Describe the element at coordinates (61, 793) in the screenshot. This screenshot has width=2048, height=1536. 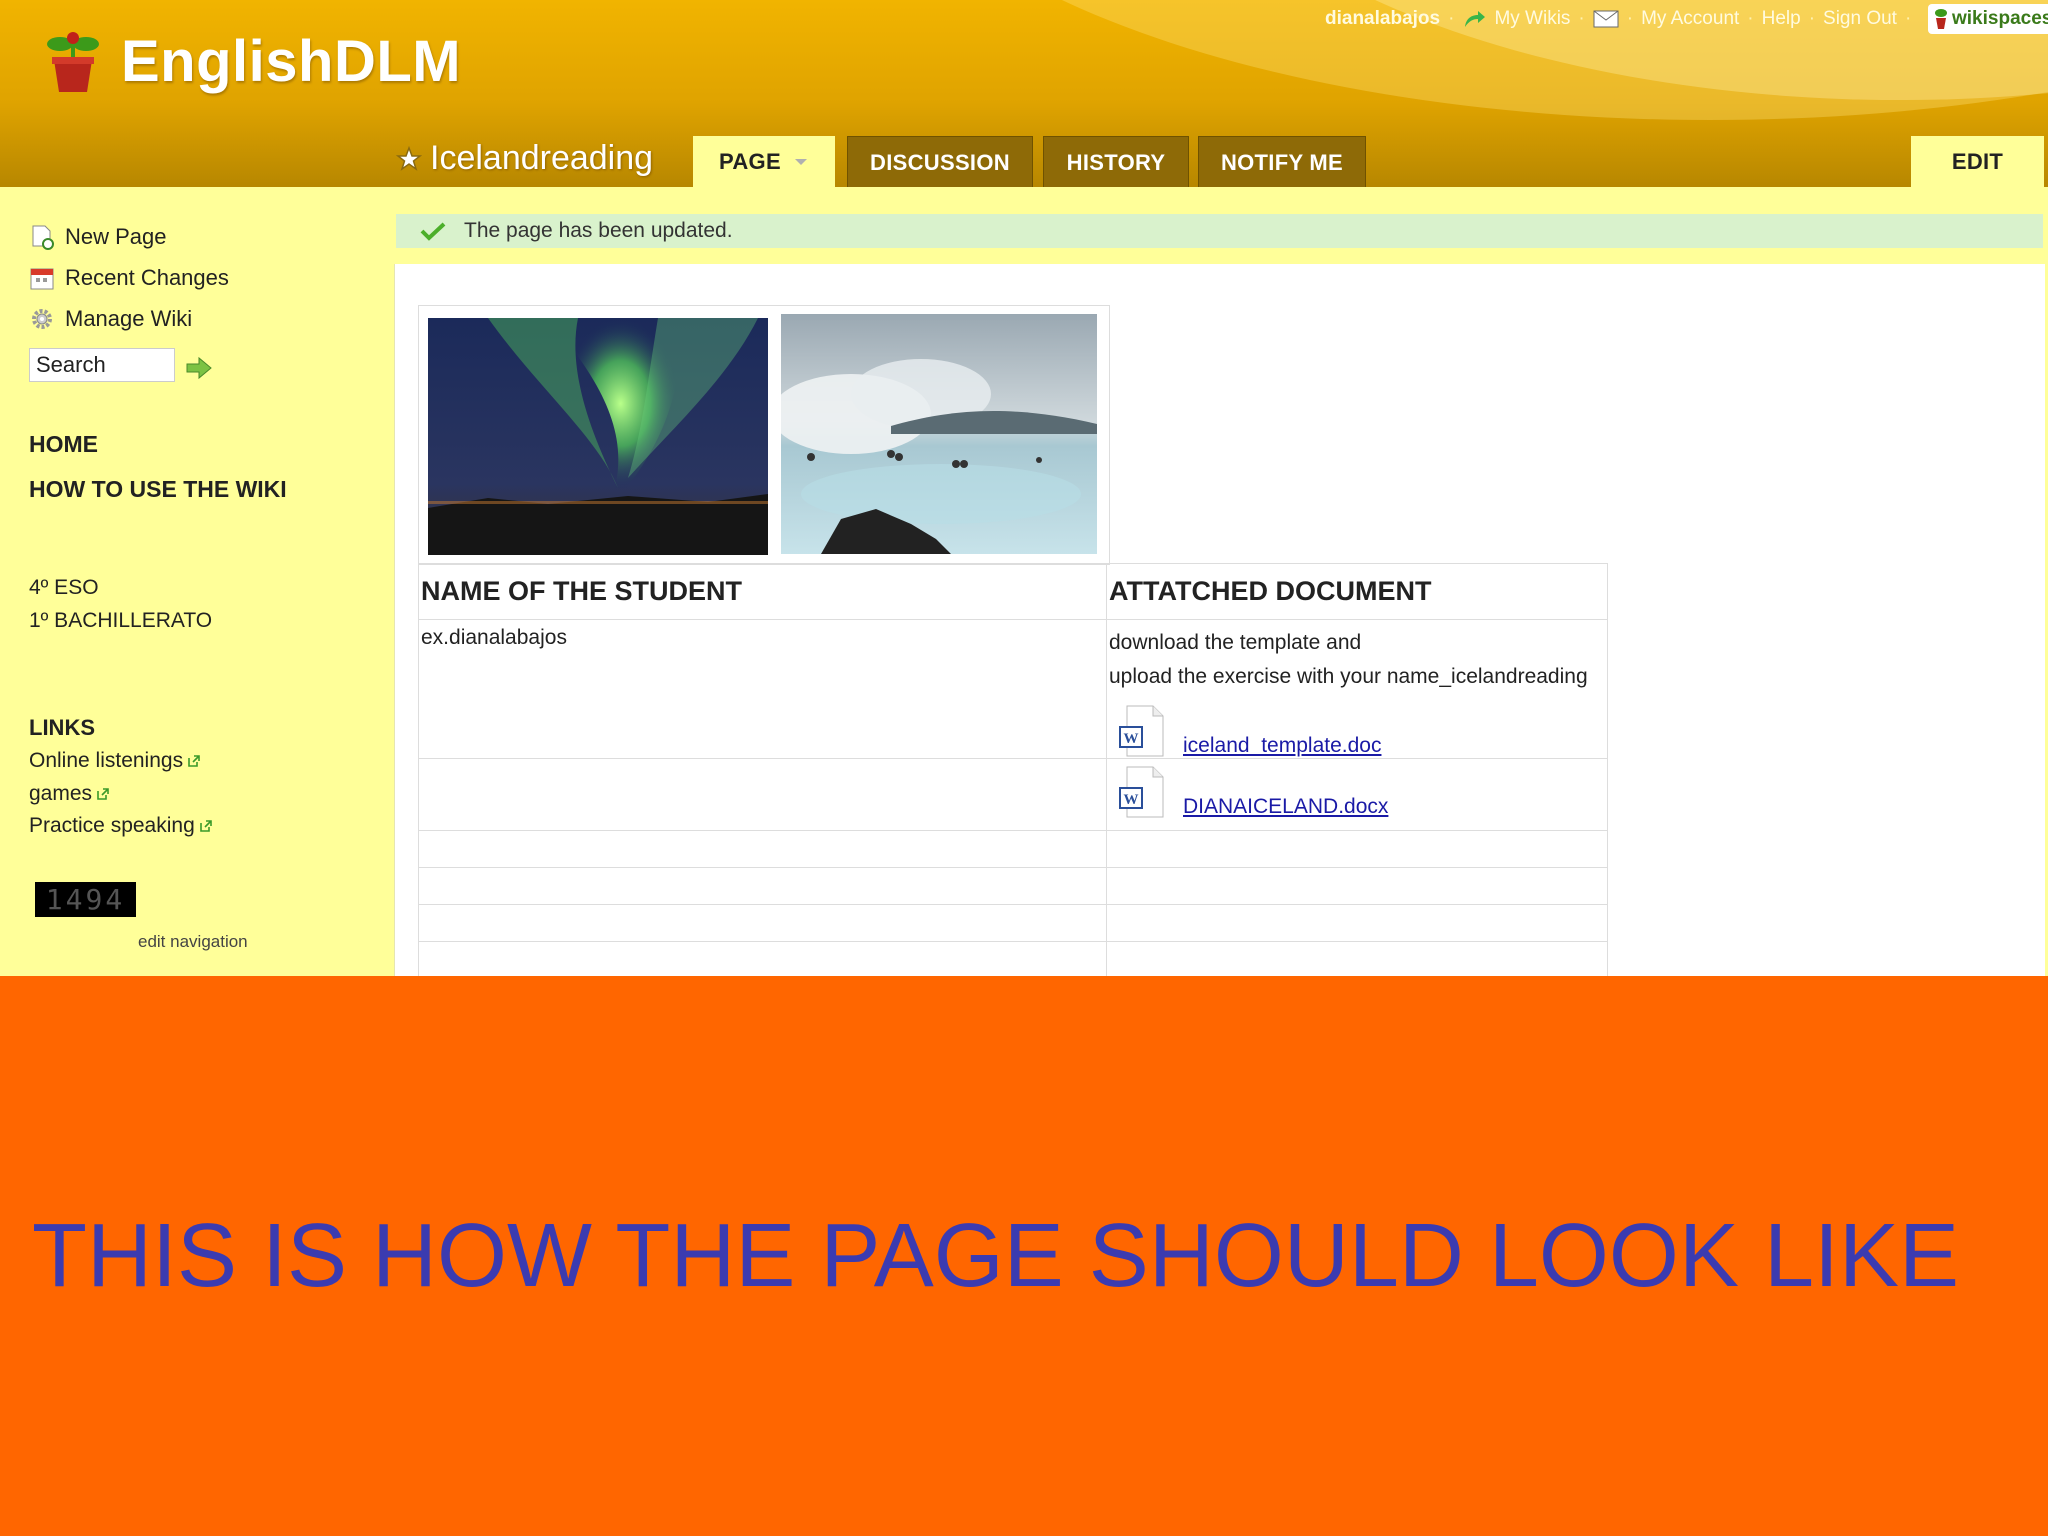
I see `link-label: games` at that location.